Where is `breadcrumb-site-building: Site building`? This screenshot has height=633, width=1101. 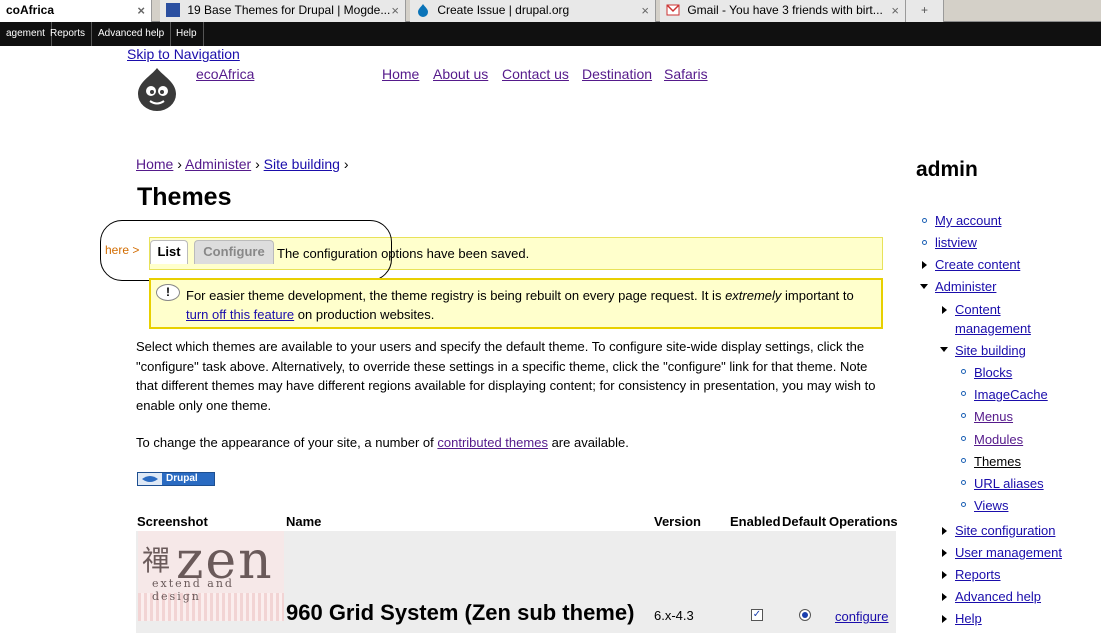 breadcrumb-site-building: Site building is located at coordinates (302, 164).